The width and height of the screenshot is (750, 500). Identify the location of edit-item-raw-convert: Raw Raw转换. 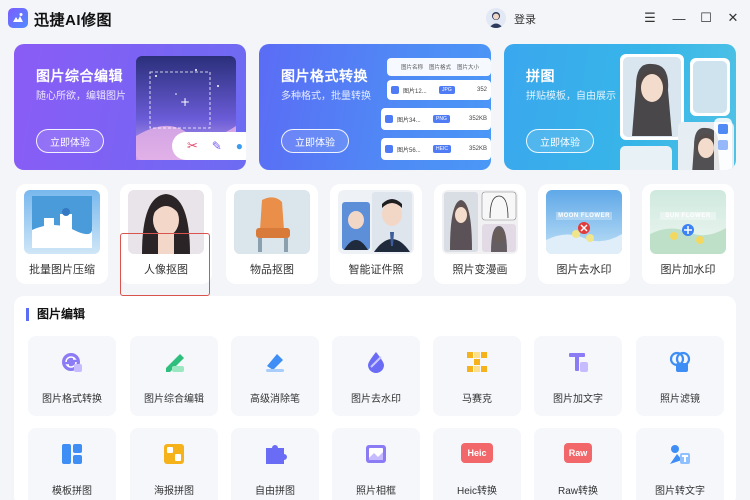
(578, 464).